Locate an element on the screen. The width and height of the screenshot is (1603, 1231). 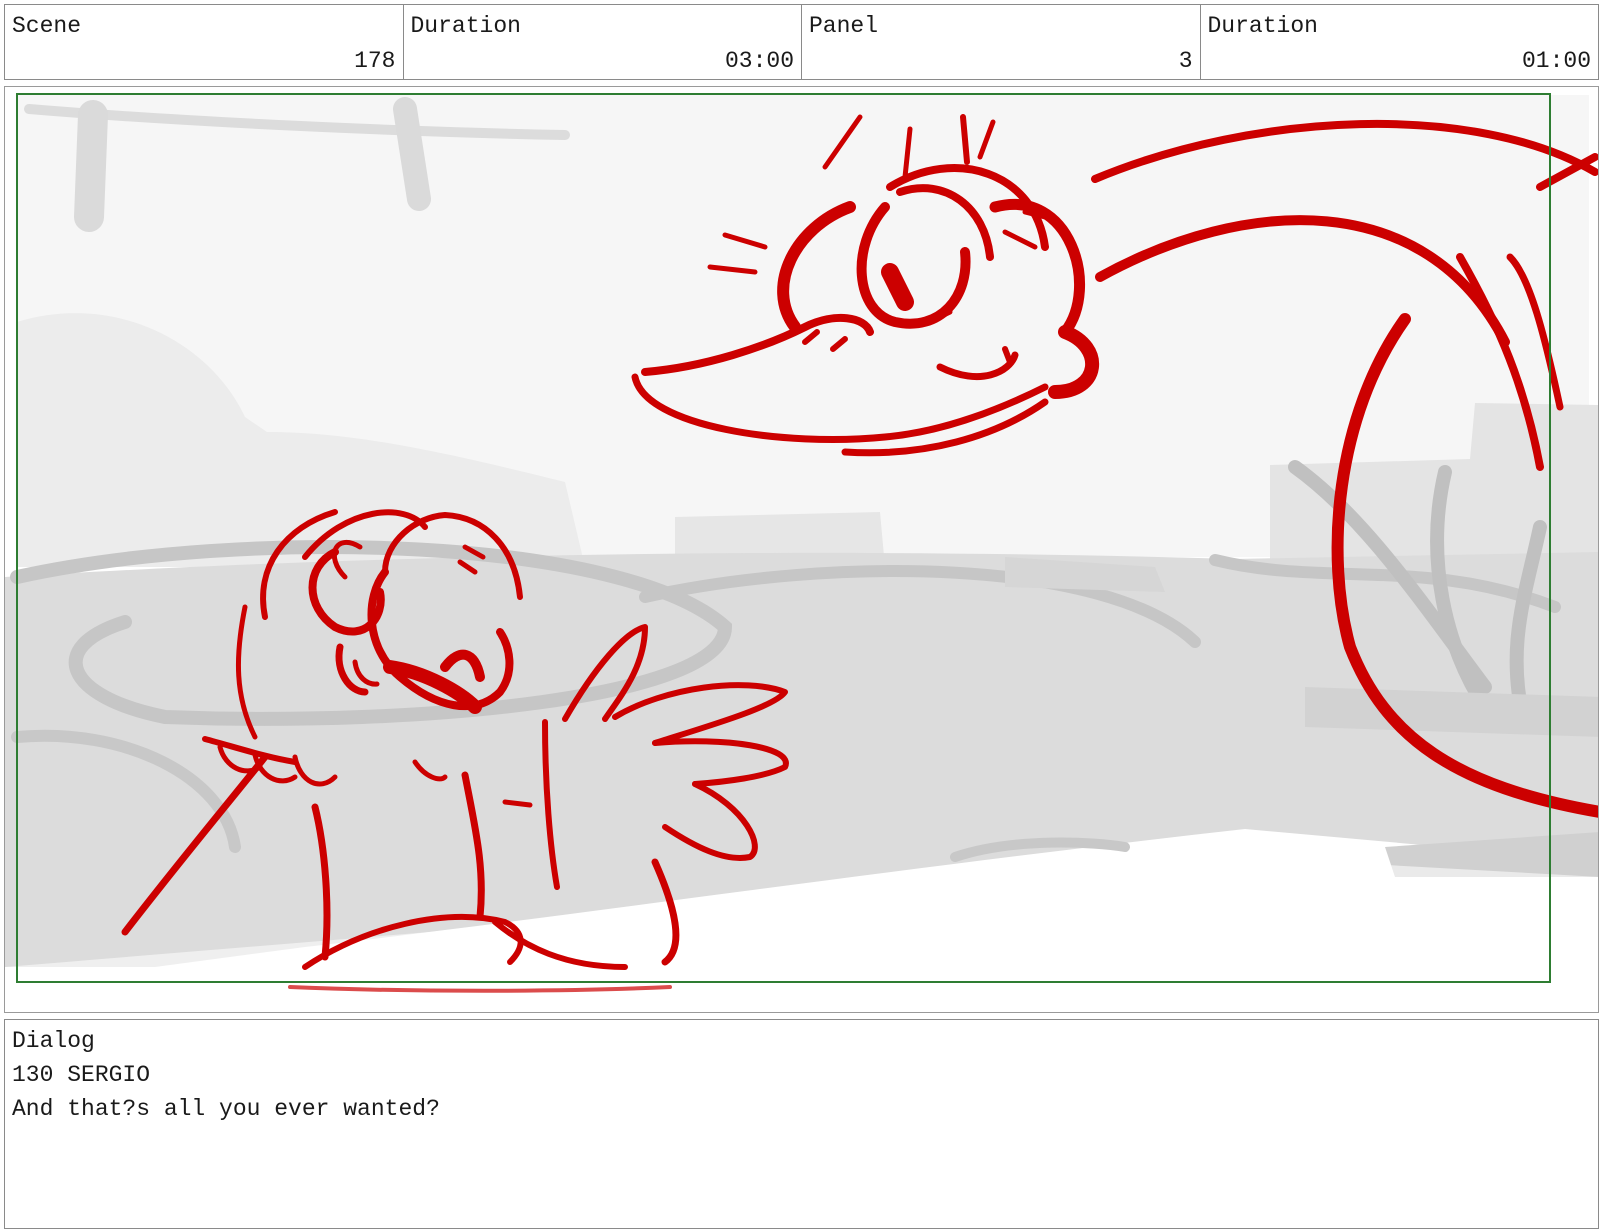
panel-cell: Panel 3 is located at coordinates (1001, 42).